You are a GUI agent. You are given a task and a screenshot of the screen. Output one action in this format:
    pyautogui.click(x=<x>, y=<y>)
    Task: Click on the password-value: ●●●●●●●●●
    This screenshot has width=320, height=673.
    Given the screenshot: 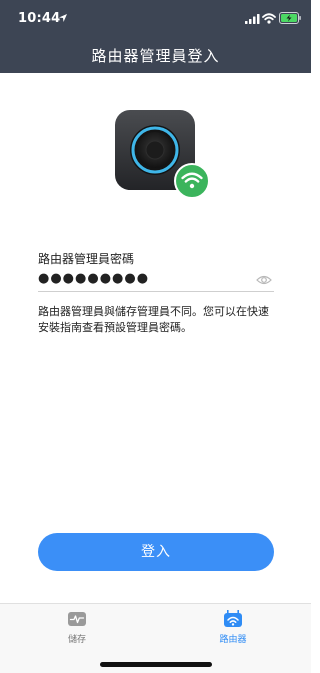 What is the action you would take?
    pyautogui.click(x=93, y=278)
    